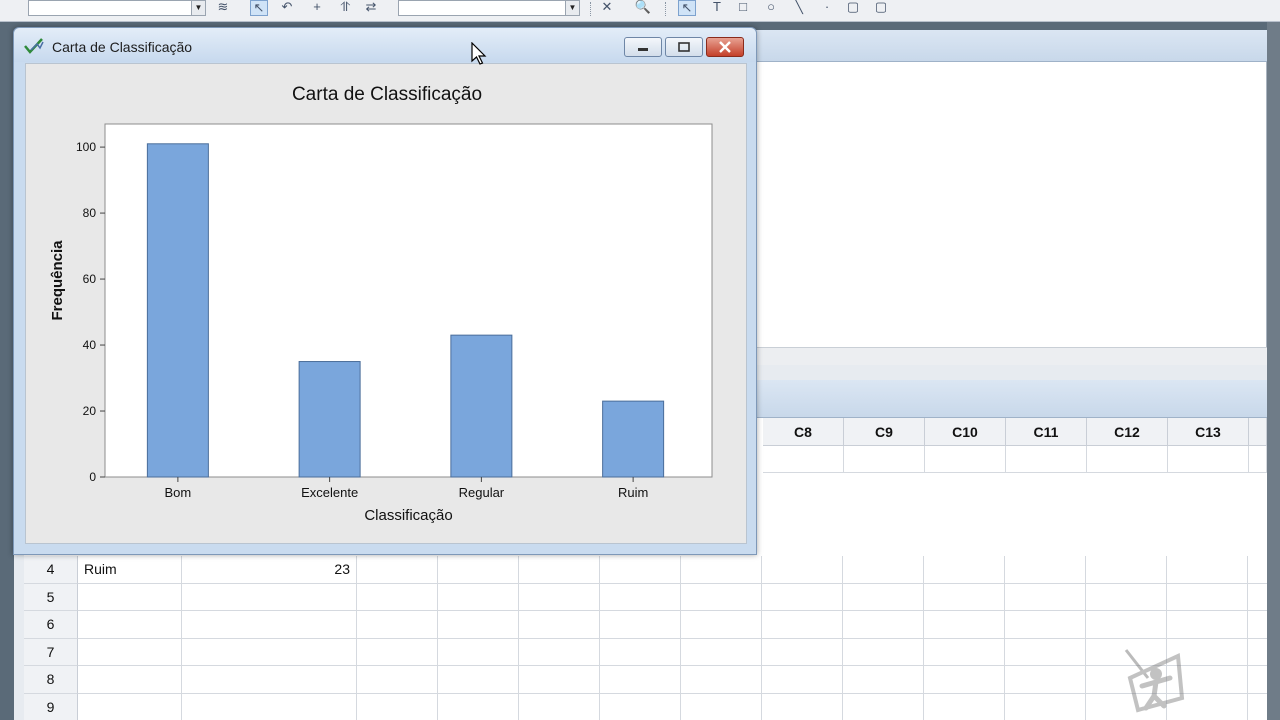  What do you see at coordinates (51, 680) in the screenshot?
I see `row-number: 8` at bounding box center [51, 680].